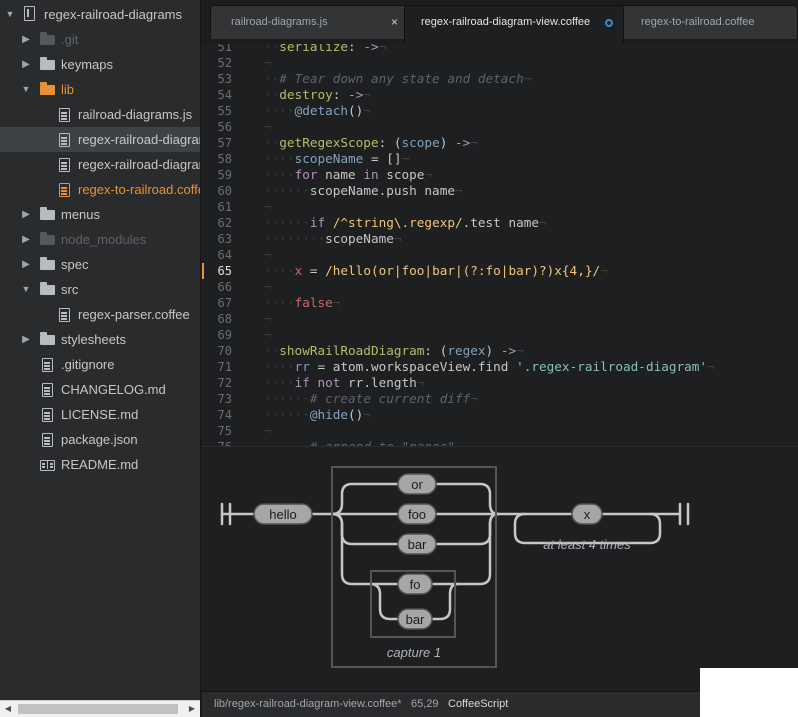 Image resolution: width=798 pixels, height=717 pixels. Describe the element at coordinates (217, 49) in the screenshot. I see `line-number: 51` at that location.